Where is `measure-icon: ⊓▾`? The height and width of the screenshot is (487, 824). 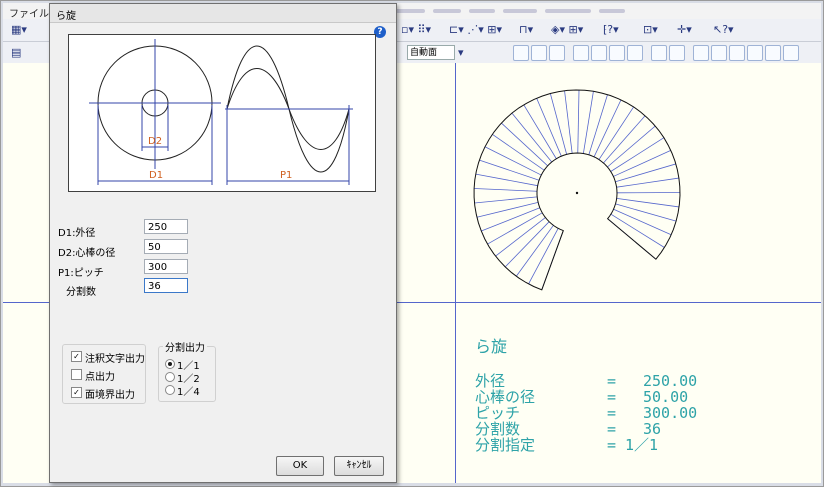 measure-icon: ⊓▾ is located at coordinates (526, 29).